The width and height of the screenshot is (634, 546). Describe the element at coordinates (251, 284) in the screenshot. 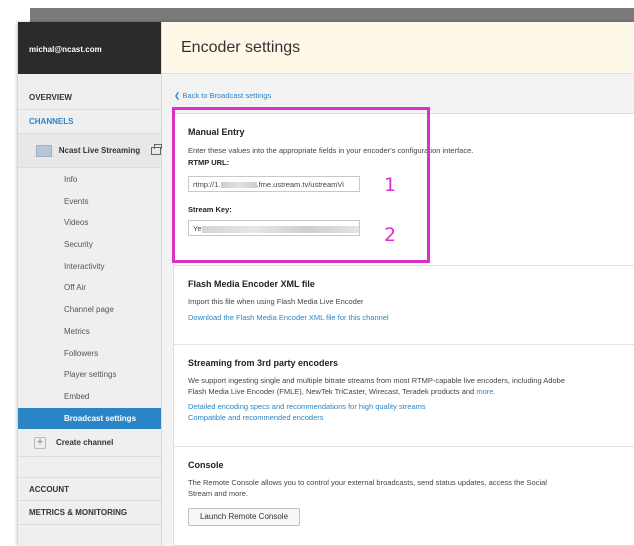

I see `flash-title: Flash Media Encoder XML file` at that location.